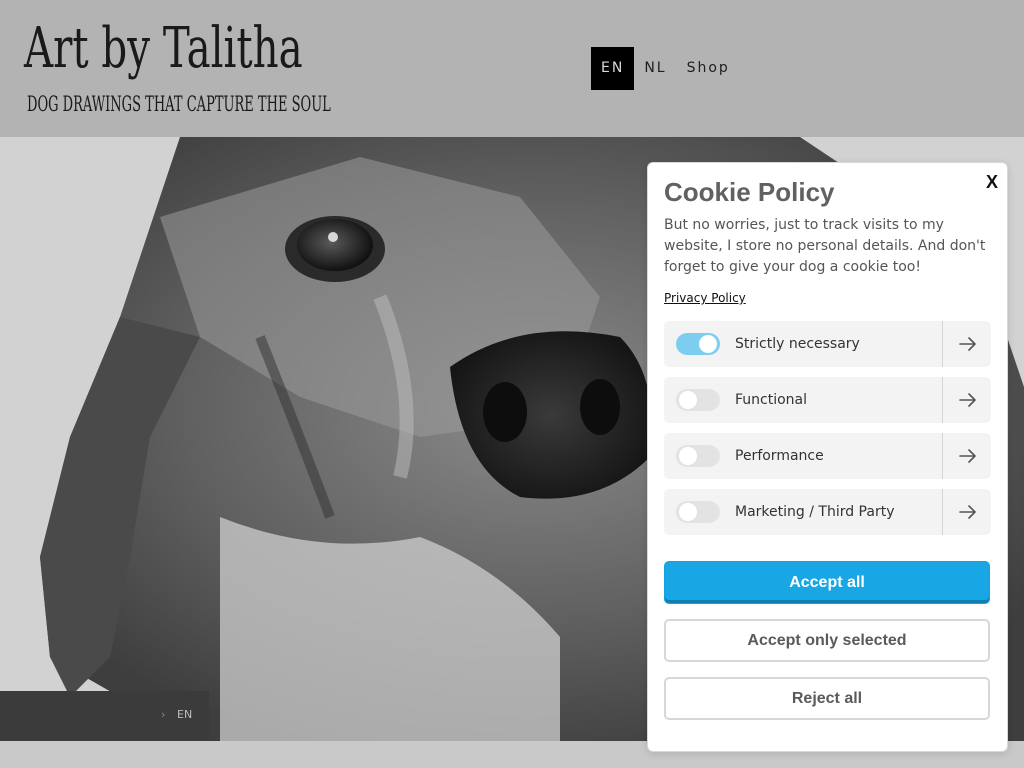 This screenshot has height=768, width=1024. What do you see at coordinates (698, 344) in the screenshot?
I see `strictly-necessary-toggle` at bounding box center [698, 344].